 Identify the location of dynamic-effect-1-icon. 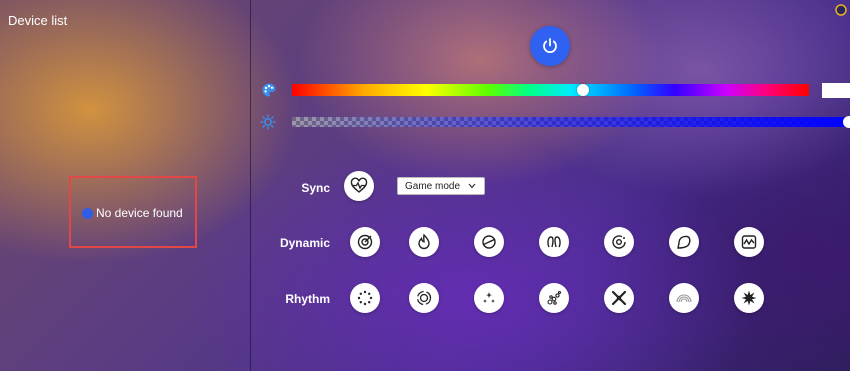
(365, 242).